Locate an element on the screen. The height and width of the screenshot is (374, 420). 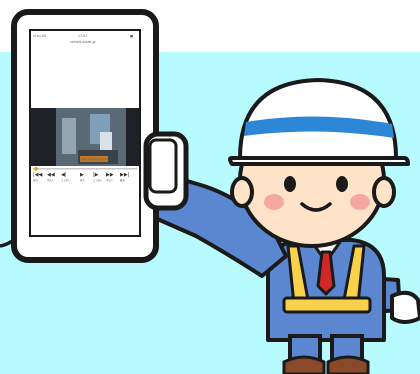
helmet-brim is located at coordinates (319, 161).